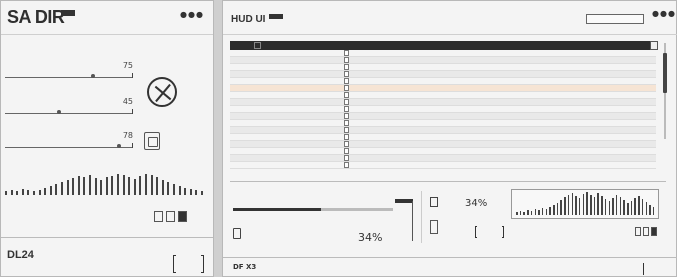  Describe the element at coordinates (237, 233) in the screenshot. I see `document-icon` at that location.